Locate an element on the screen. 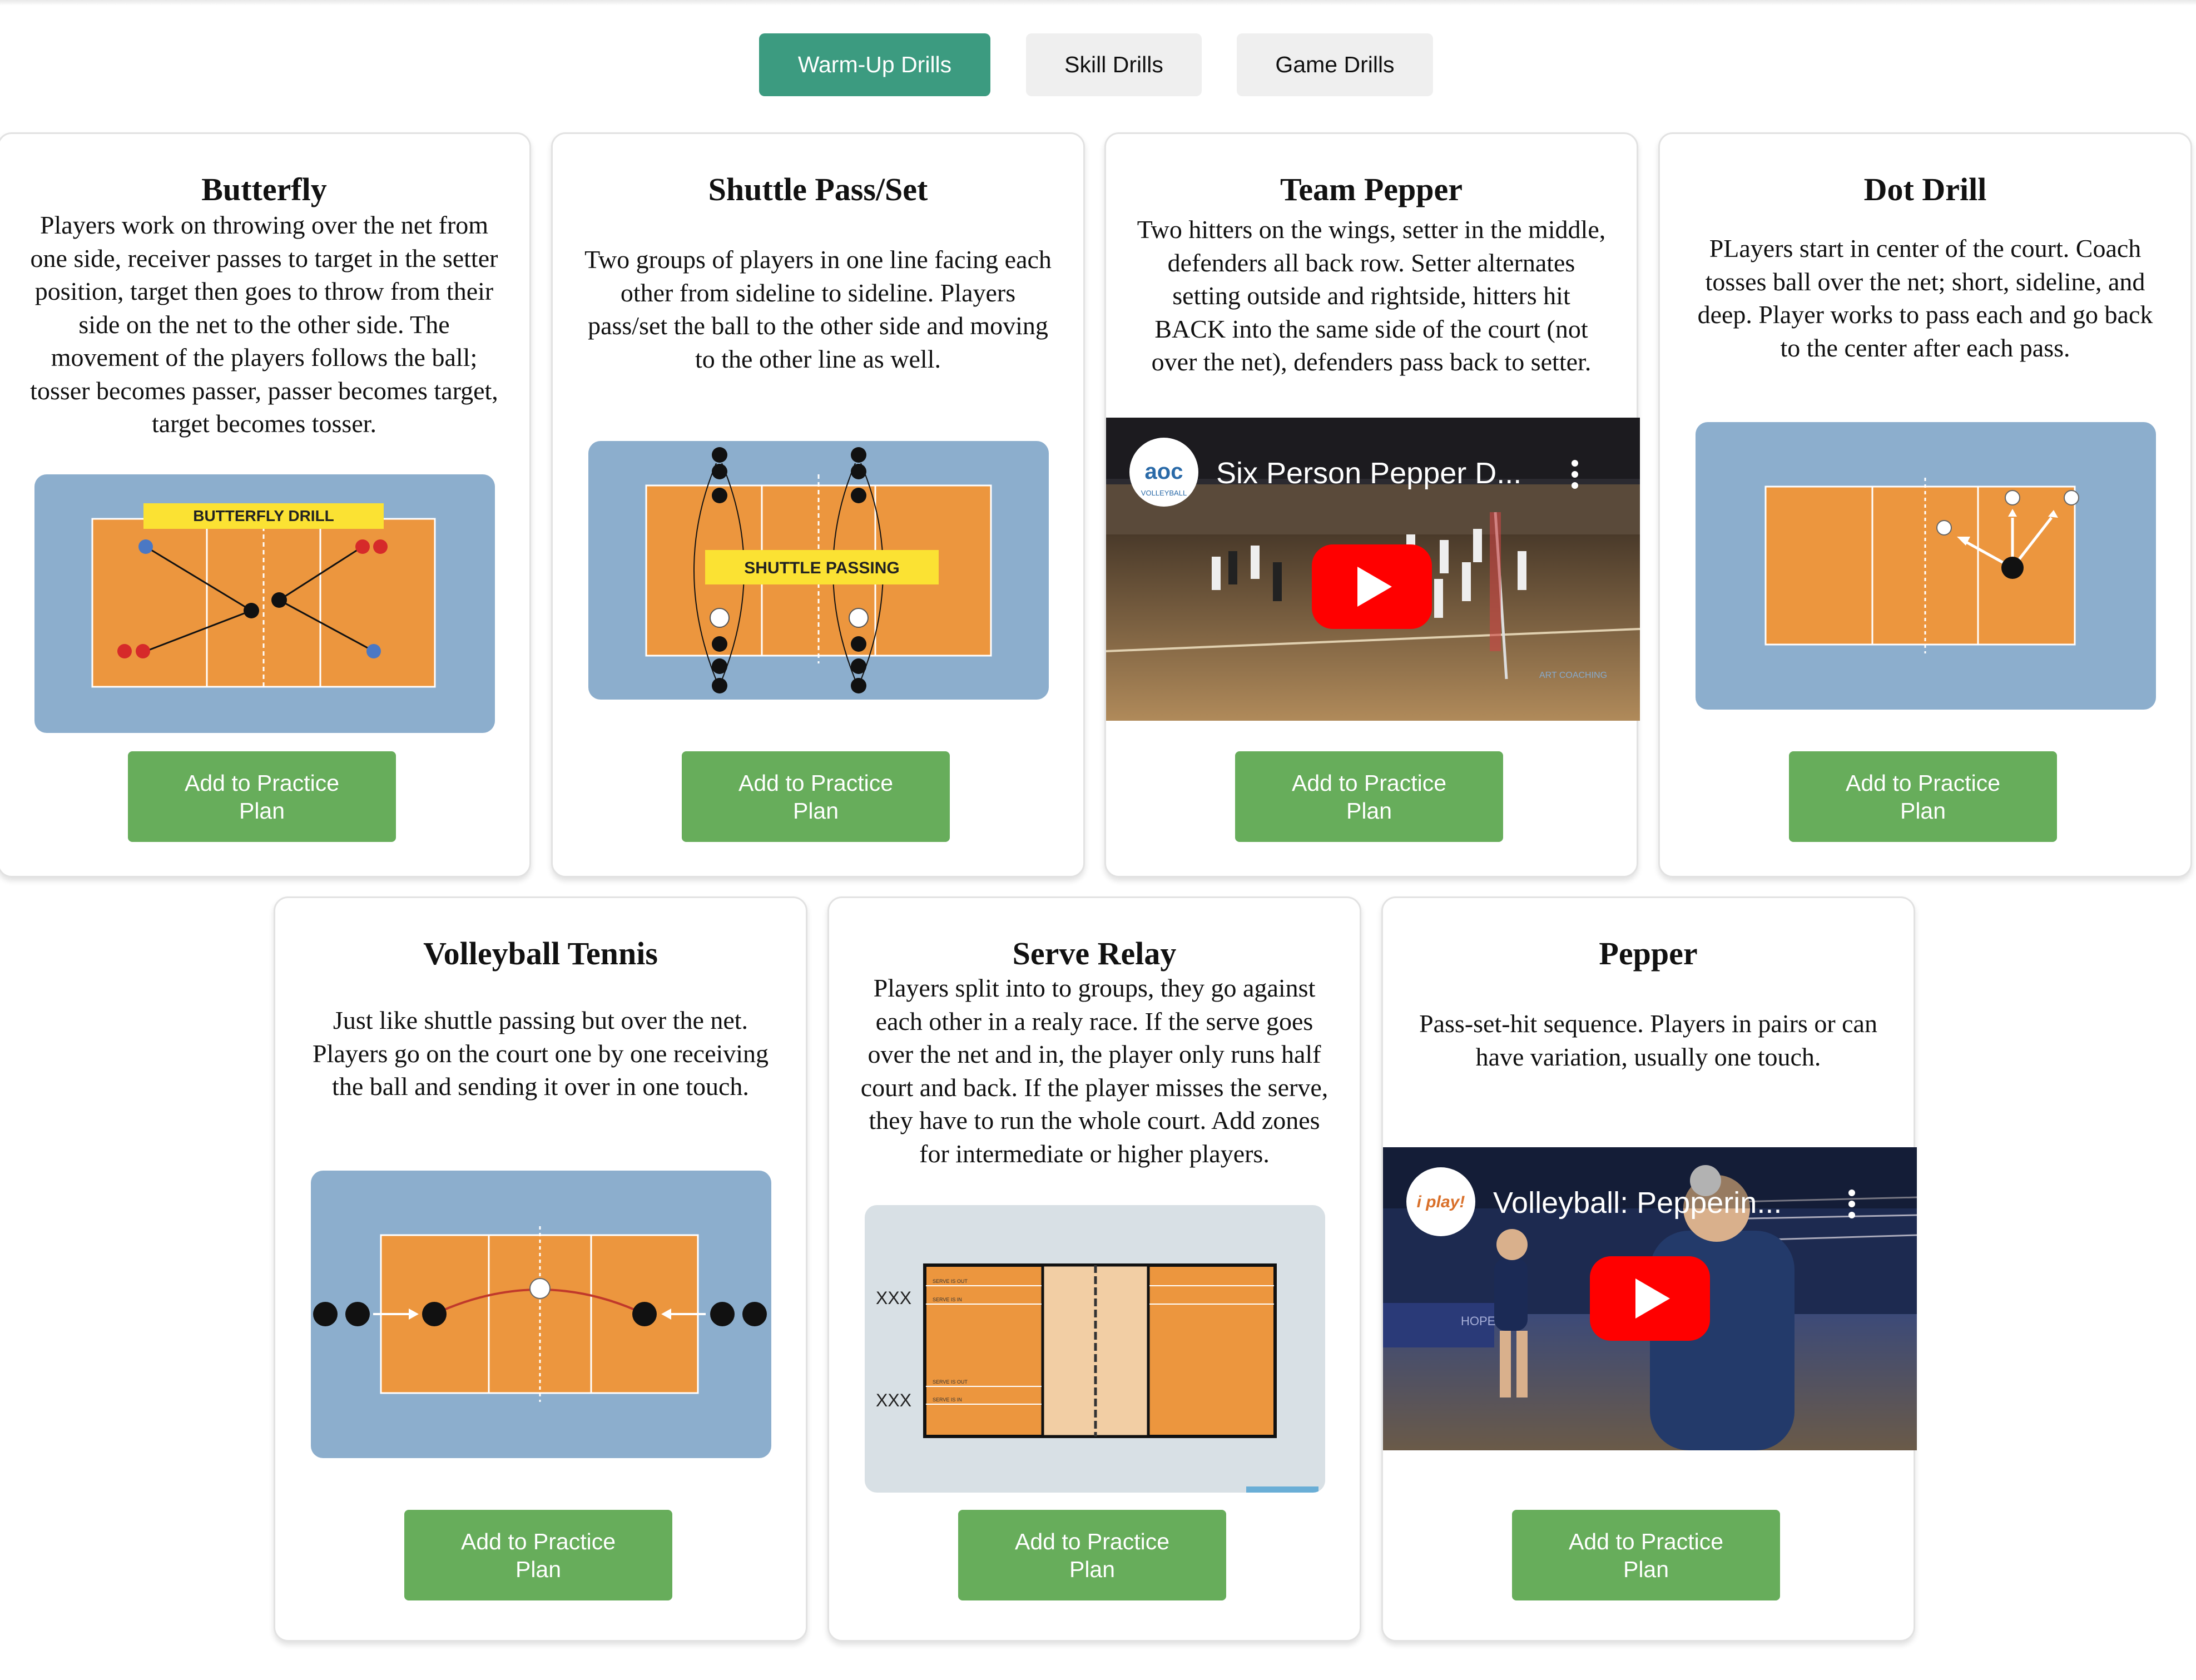  diagram-label: BUTTERFLY DRILL is located at coordinates (263, 515).